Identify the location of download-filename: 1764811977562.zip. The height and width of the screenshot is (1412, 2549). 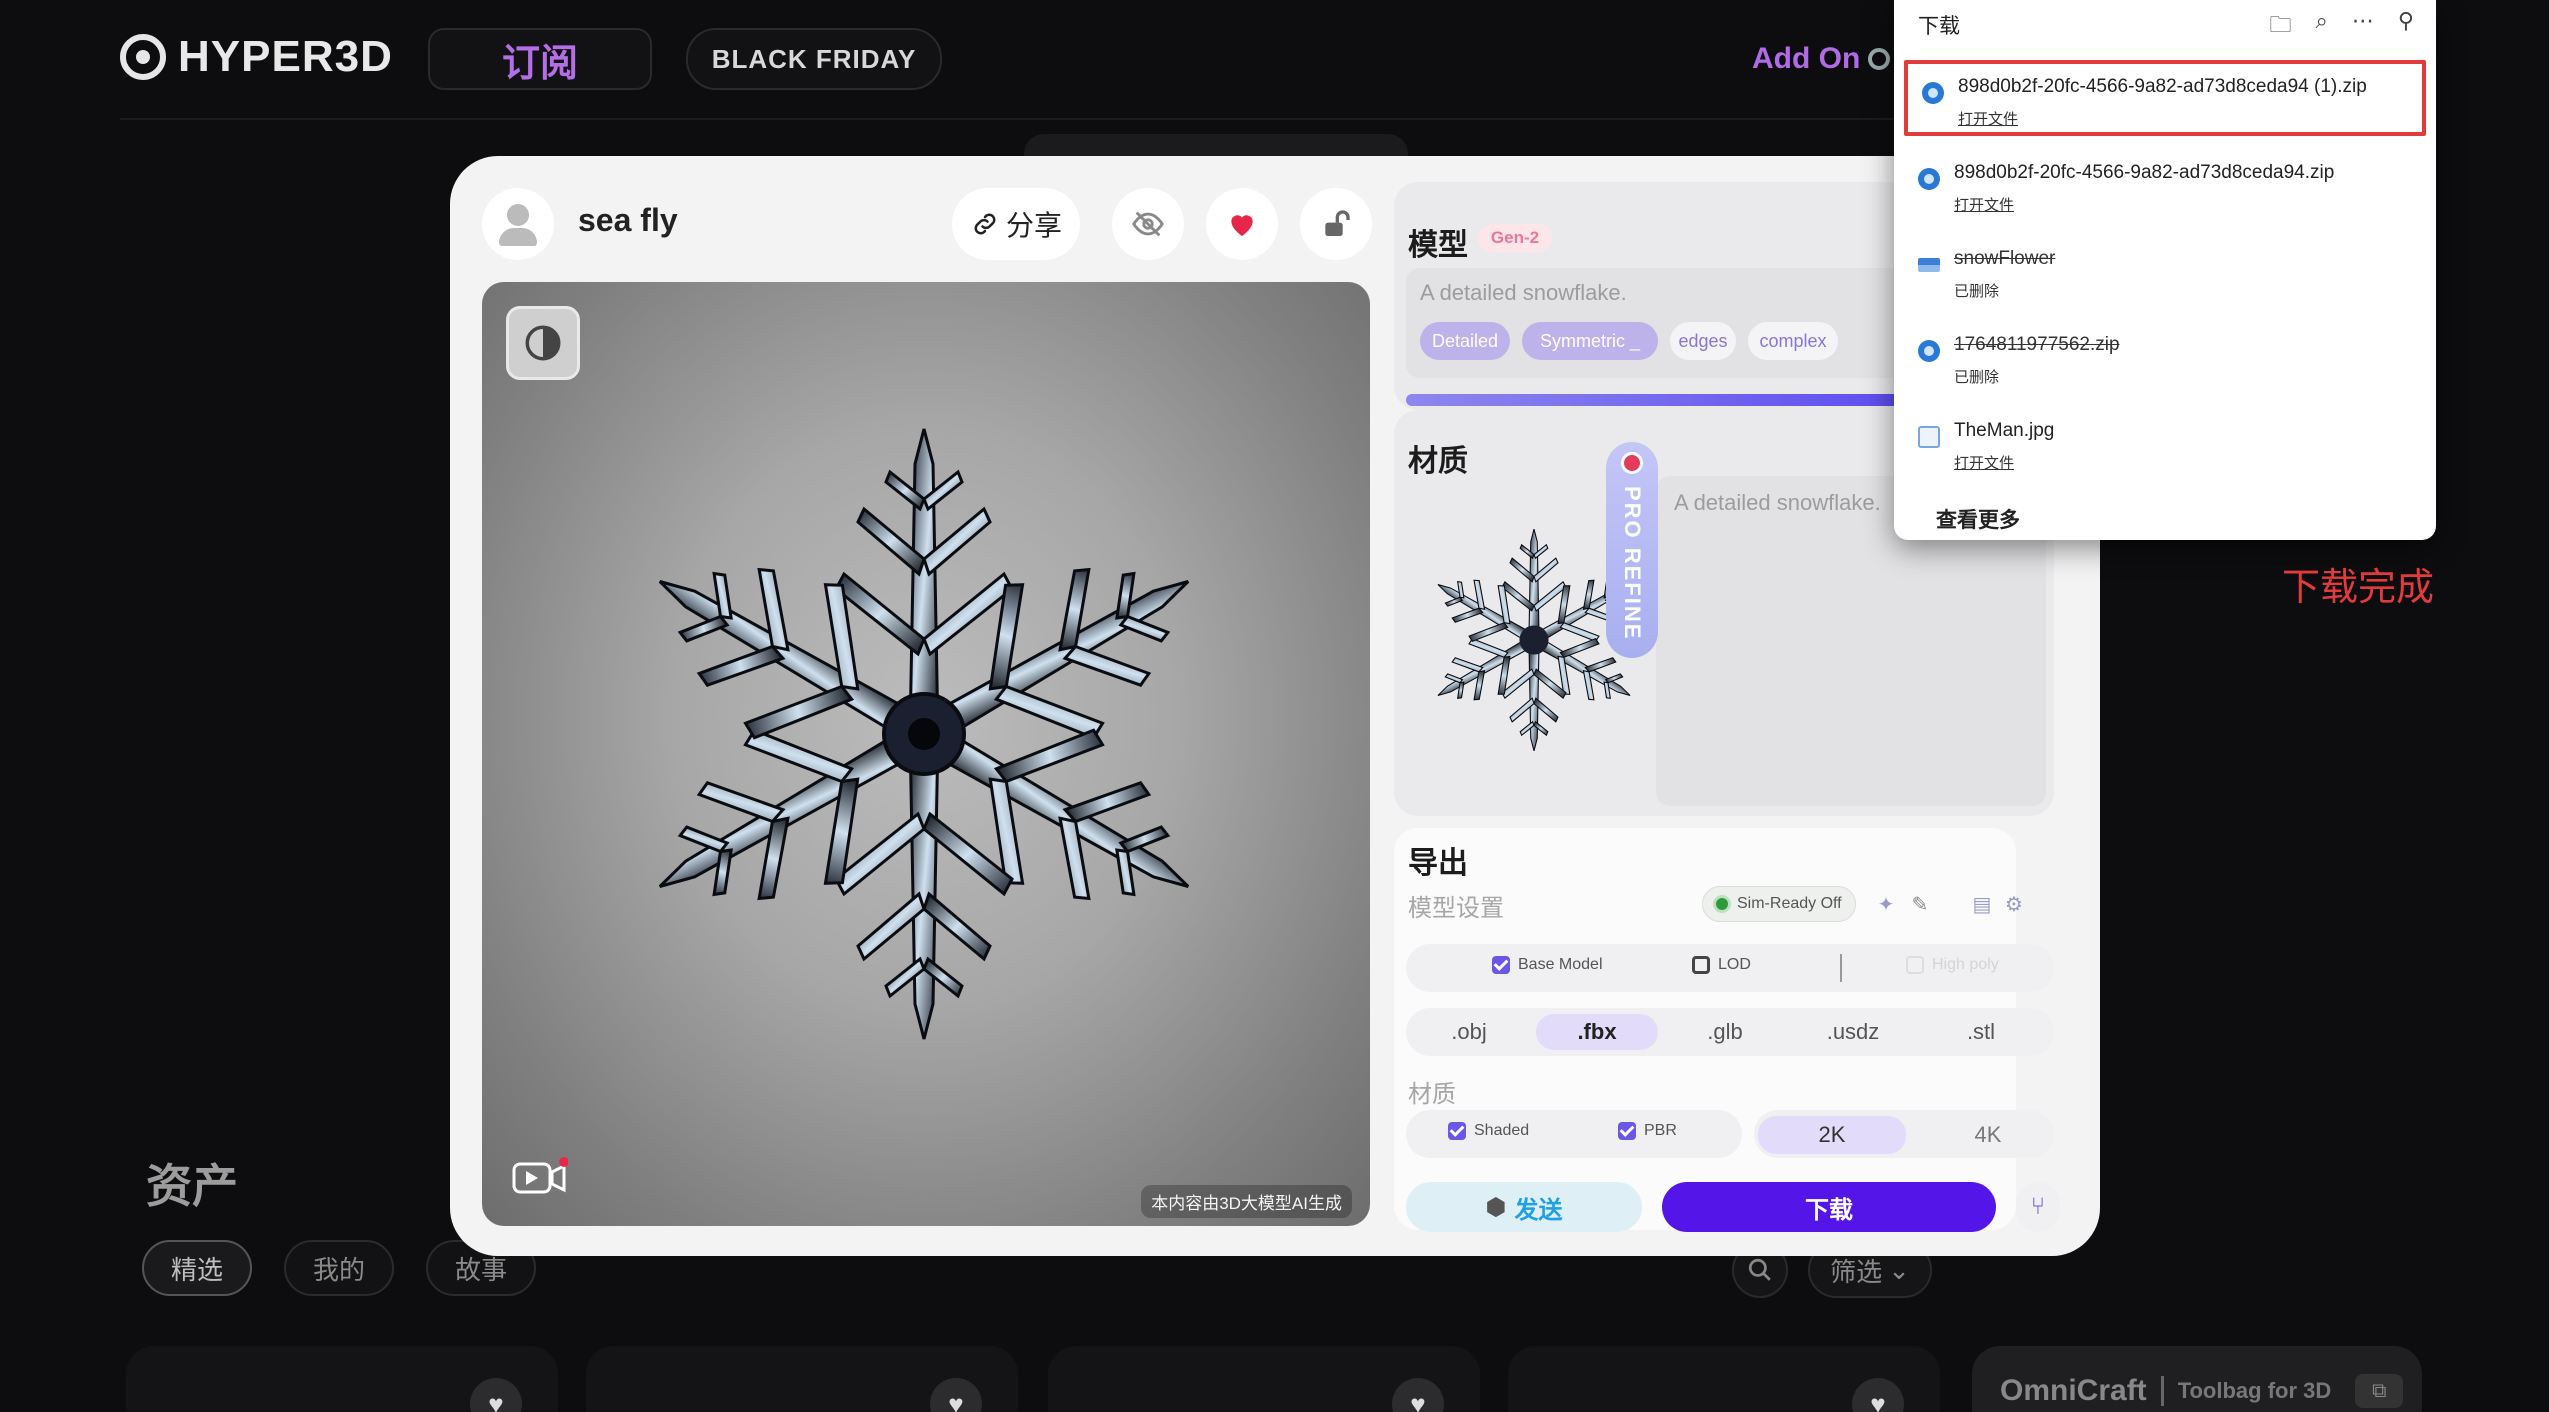
(2037, 344).